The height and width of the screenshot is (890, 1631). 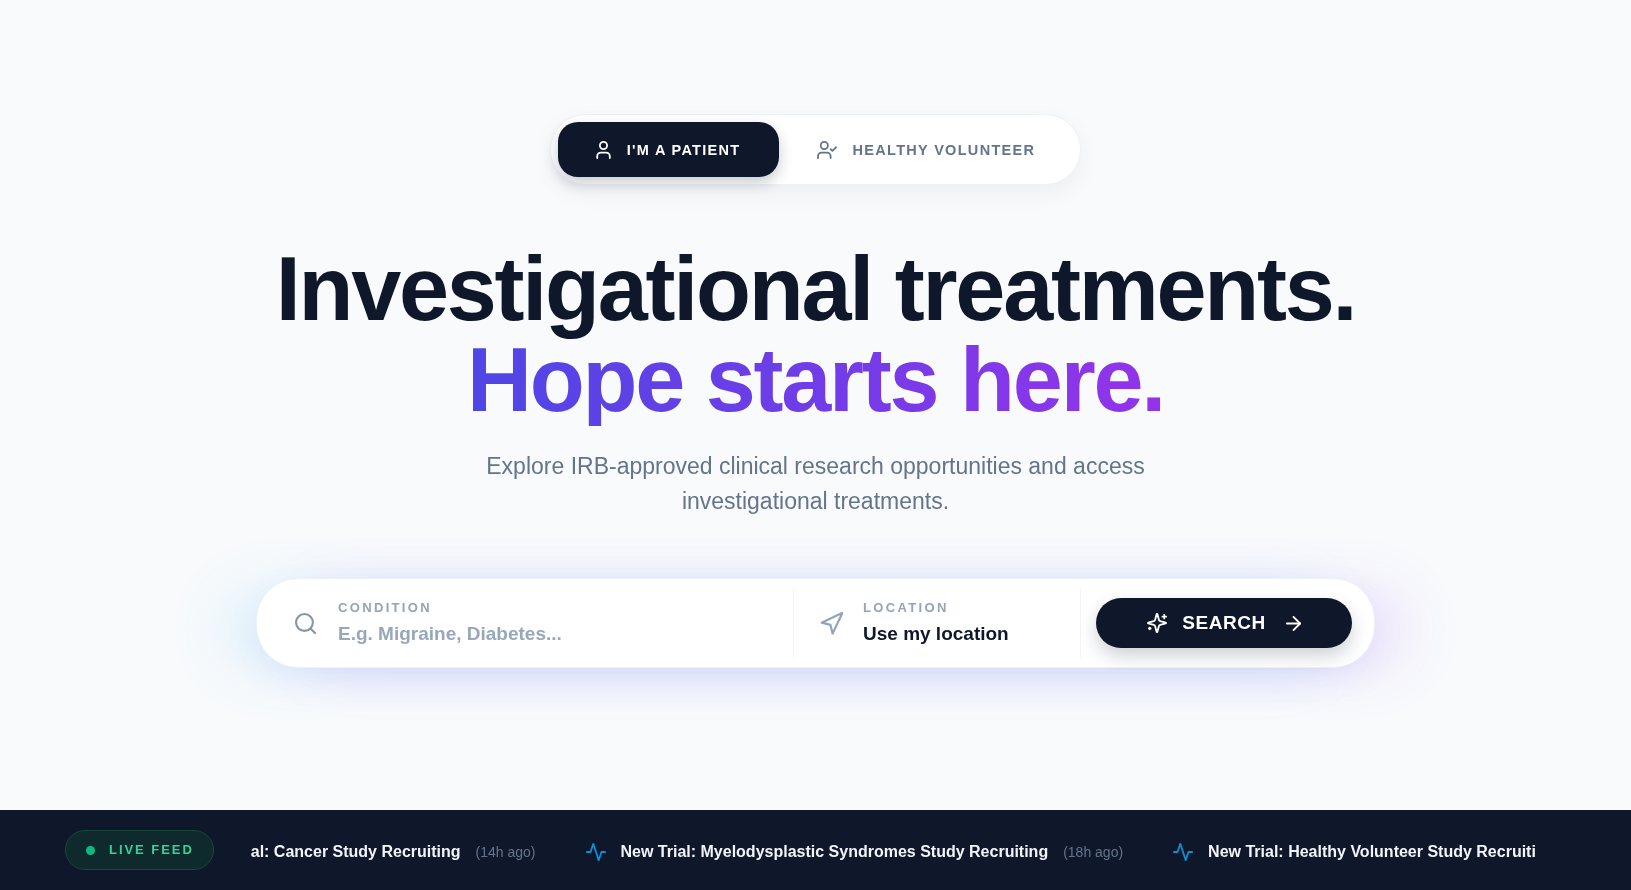 I want to click on feed-item-title: New Trial: Myelodysplastic Syndromes Study Recruiting, so click(x=834, y=852).